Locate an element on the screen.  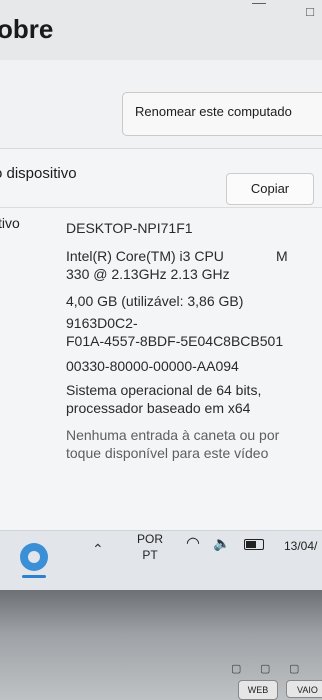
gear-icon is located at coordinates (34, 557).